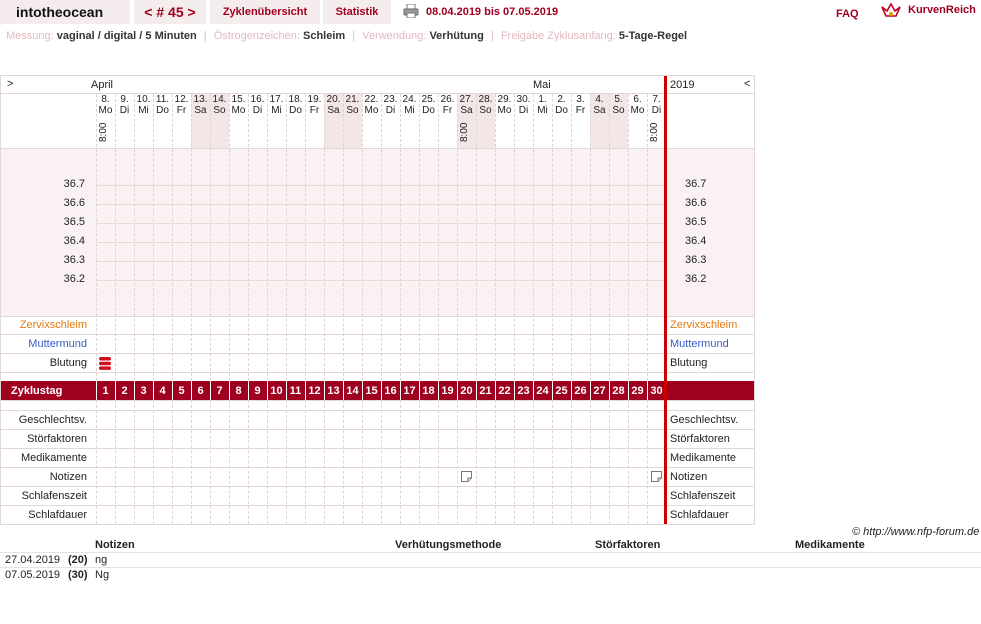  What do you see at coordinates (542, 110) in the screenshot?
I see `day-weekday: Mi` at bounding box center [542, 110].